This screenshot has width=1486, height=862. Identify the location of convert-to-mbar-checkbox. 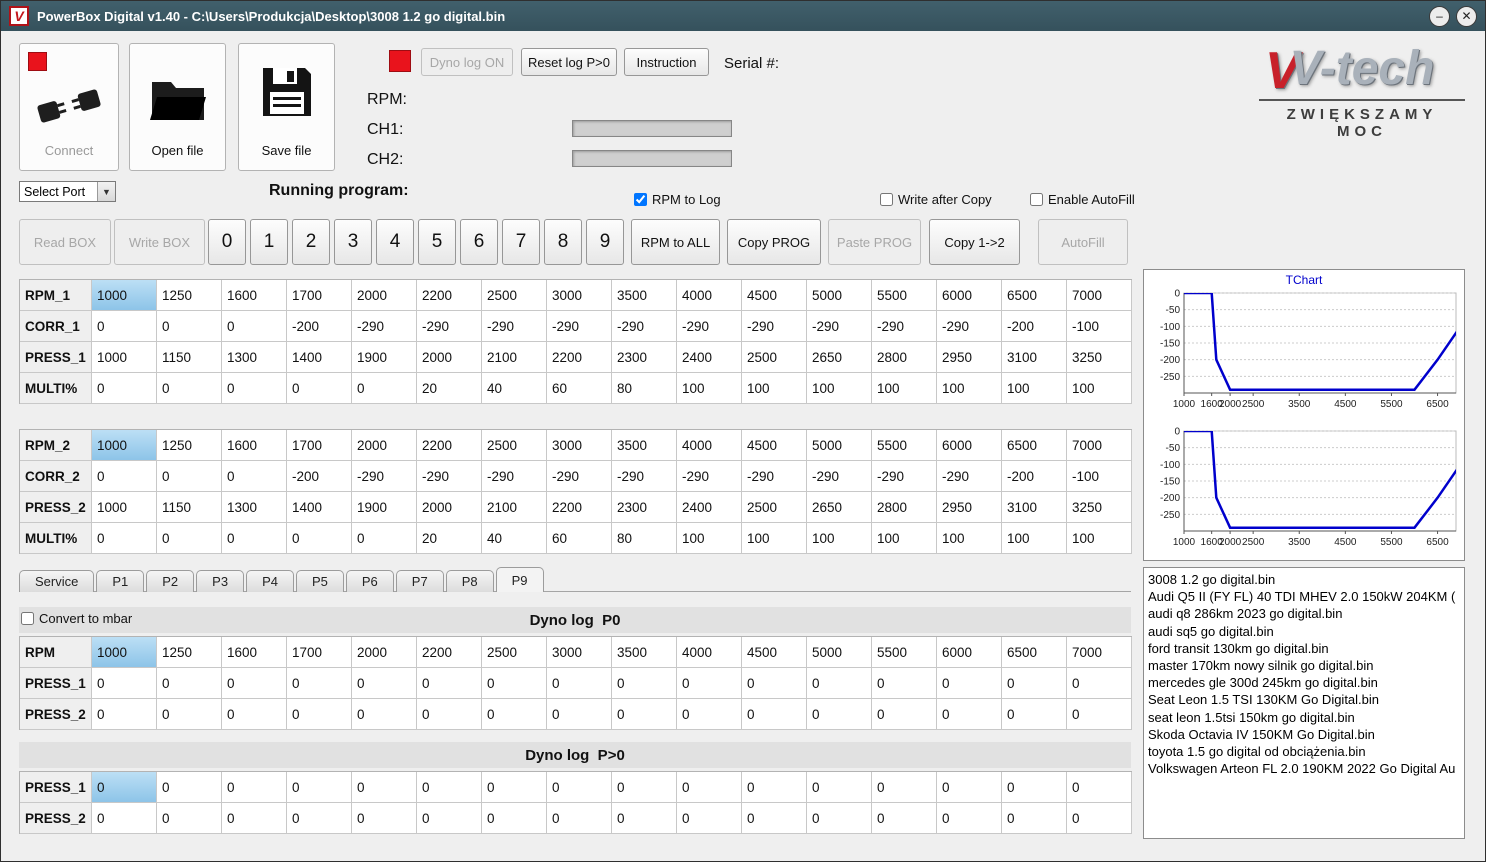
(27, 618).